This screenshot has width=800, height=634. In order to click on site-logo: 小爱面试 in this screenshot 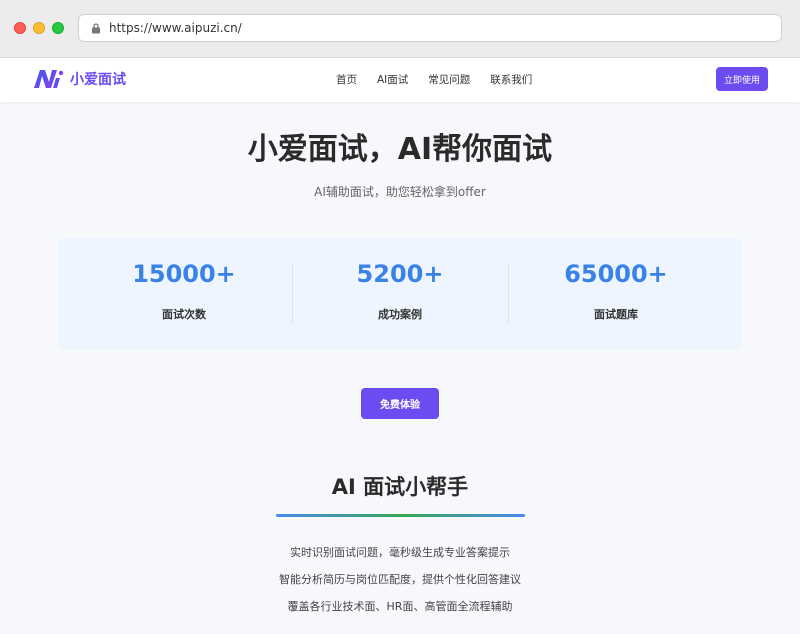, I will do `click(79, 79)`.